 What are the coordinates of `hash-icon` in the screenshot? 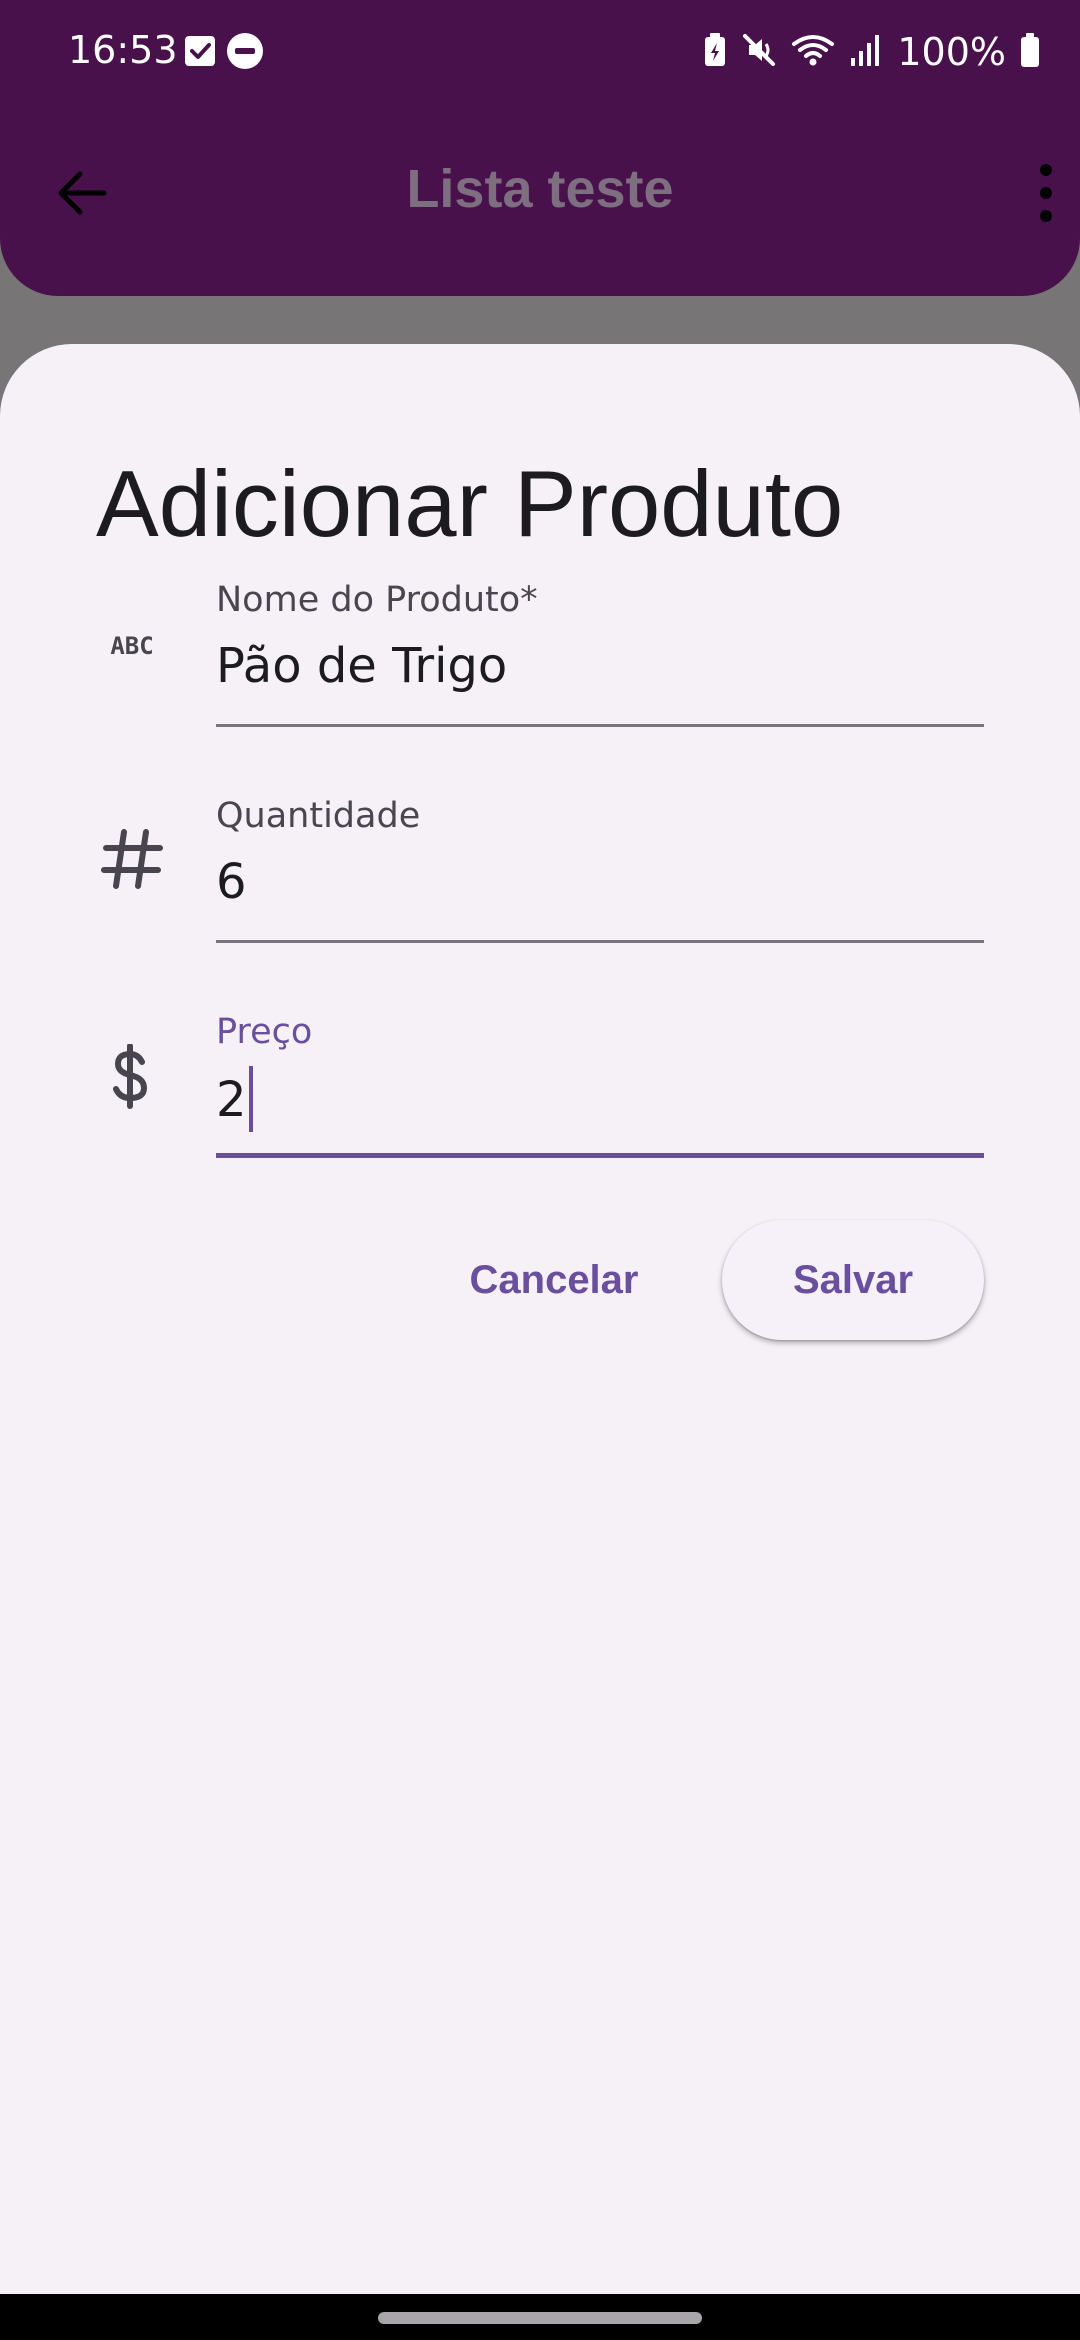 It's located at (132, 864).